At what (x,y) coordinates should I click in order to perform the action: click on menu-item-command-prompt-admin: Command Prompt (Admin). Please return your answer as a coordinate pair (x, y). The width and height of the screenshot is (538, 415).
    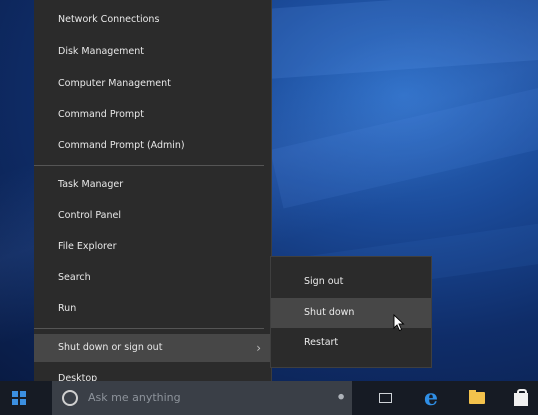
    Looking at the image, I should click on (152, 146).